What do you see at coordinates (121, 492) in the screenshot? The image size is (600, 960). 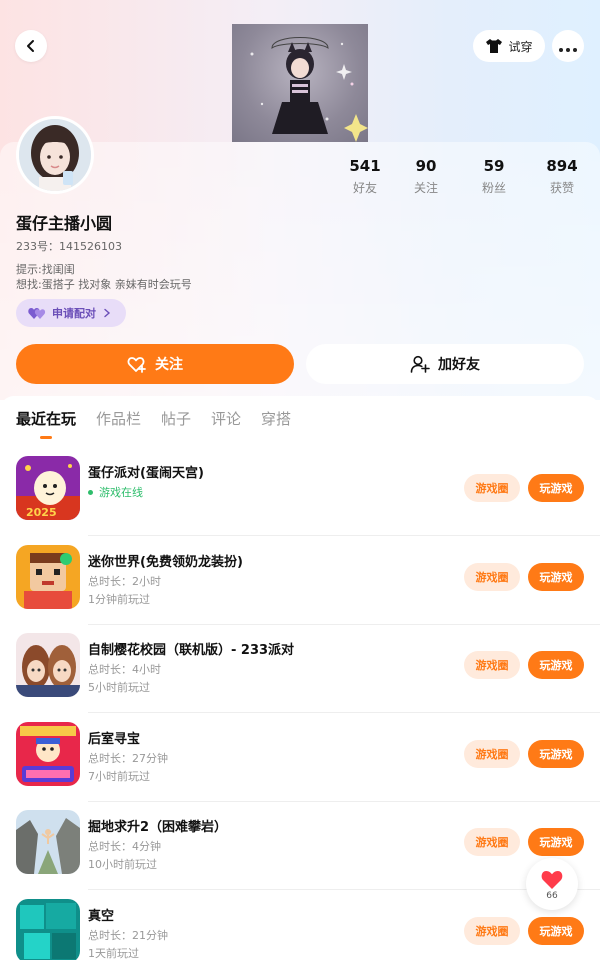 I see `online-label: 游戏在线` at bounding box center [121, 492].